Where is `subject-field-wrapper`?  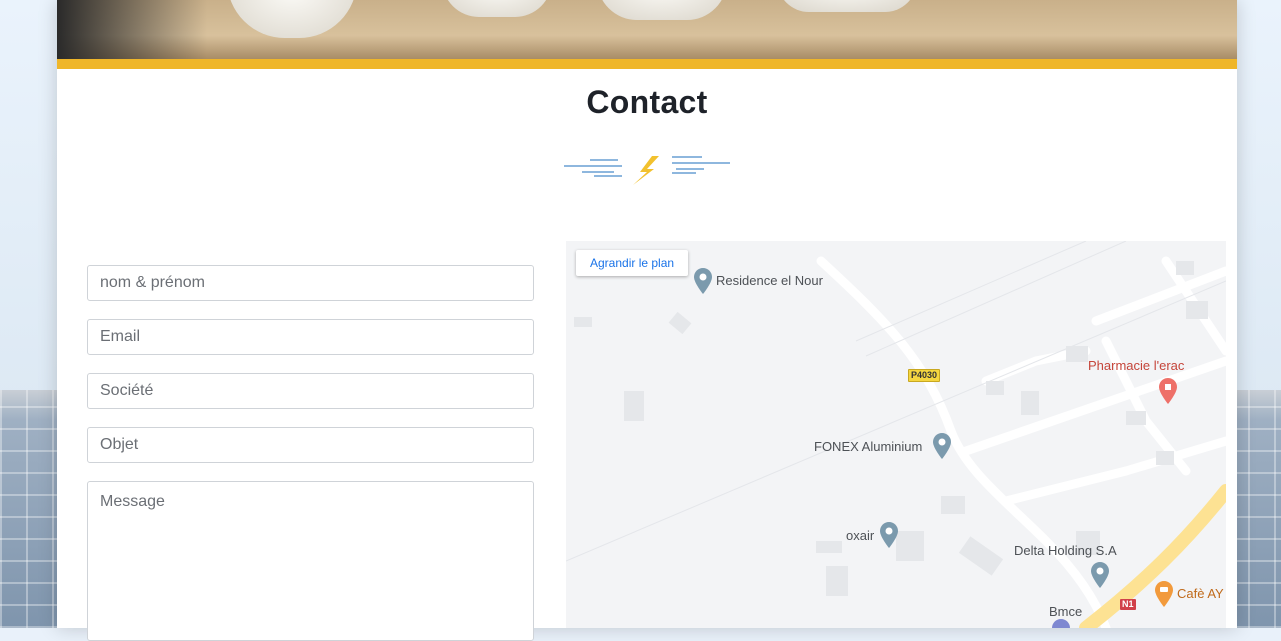 subject-field-wrapper is located at coordinates (310, 445).